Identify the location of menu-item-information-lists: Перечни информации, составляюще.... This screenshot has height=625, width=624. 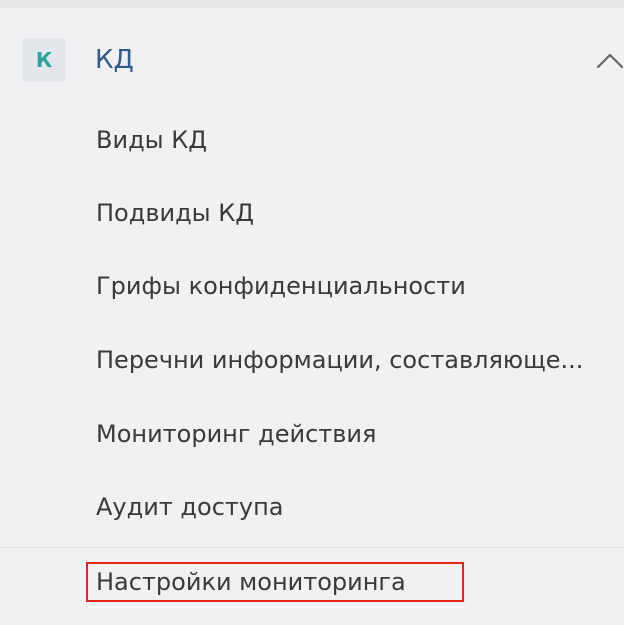
(312, 360).